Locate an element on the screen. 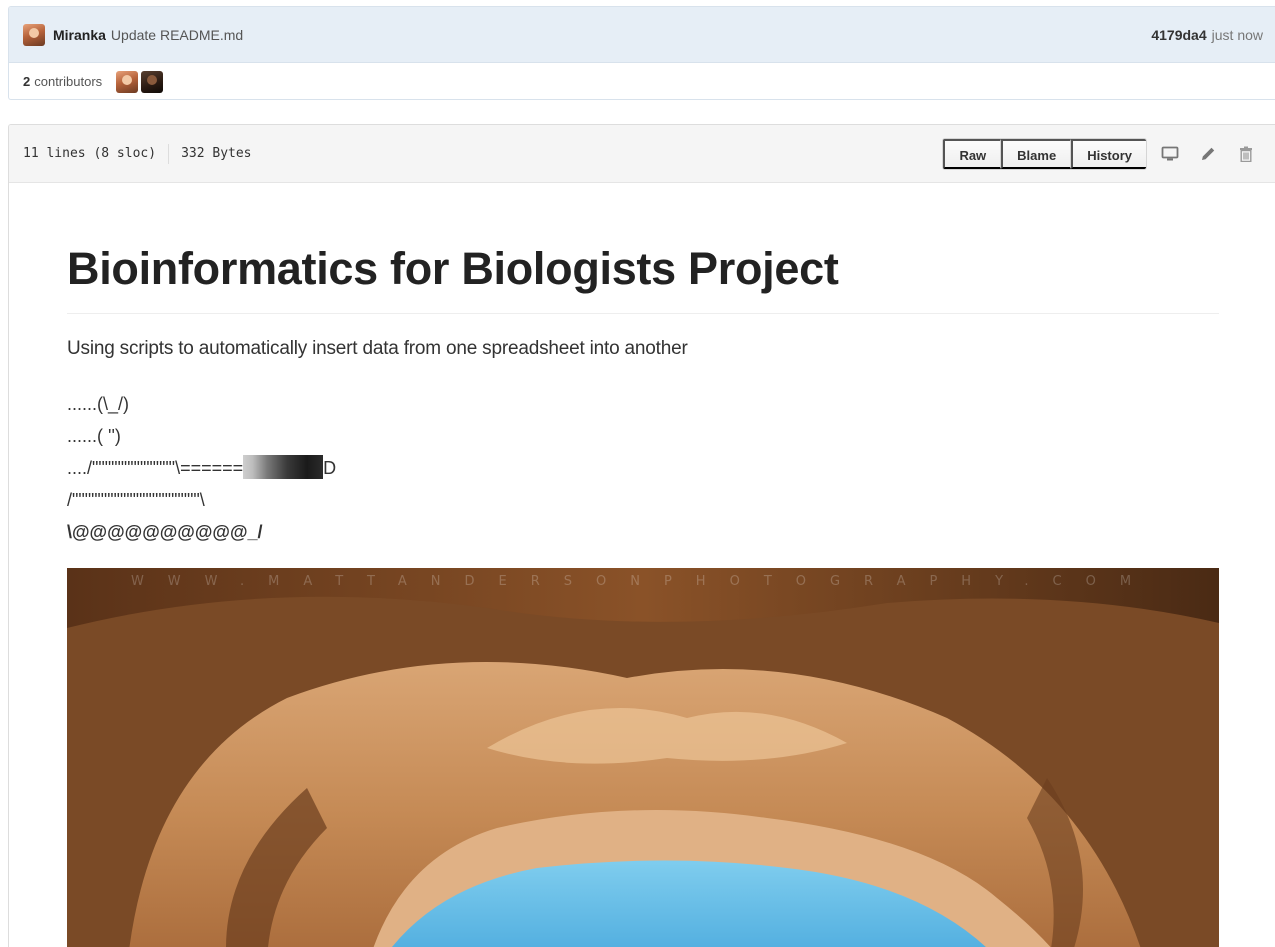 Image resolution: width=1275 pixels, height=947 pixels. desktop-icon is located at coordinates (1170, 154).